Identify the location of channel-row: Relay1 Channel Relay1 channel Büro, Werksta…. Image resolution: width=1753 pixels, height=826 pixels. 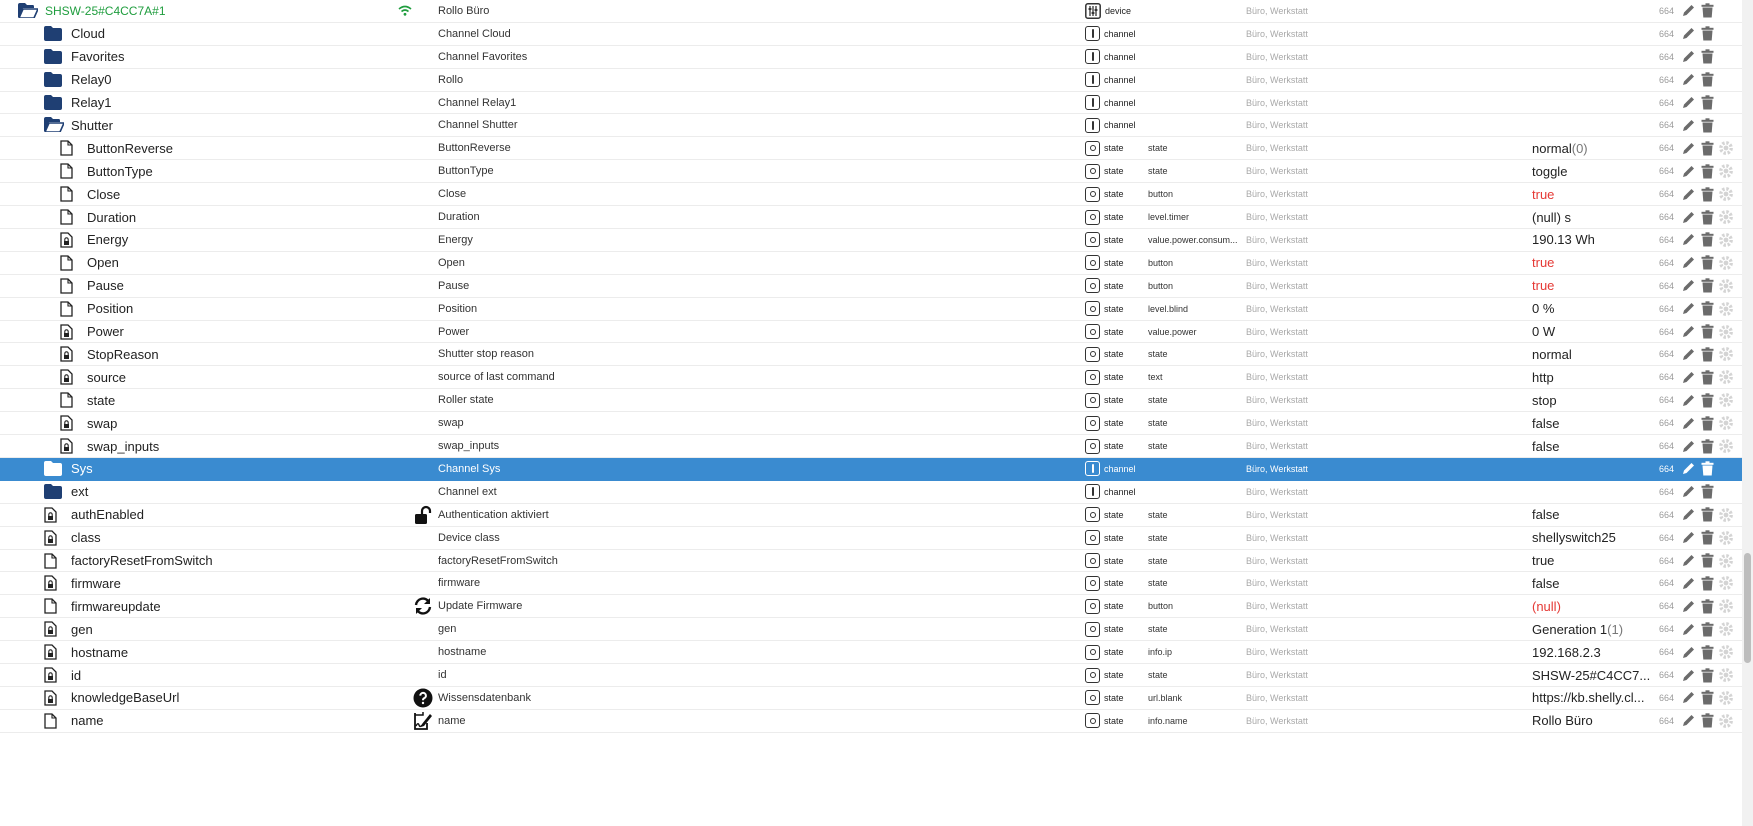
(871, 103).